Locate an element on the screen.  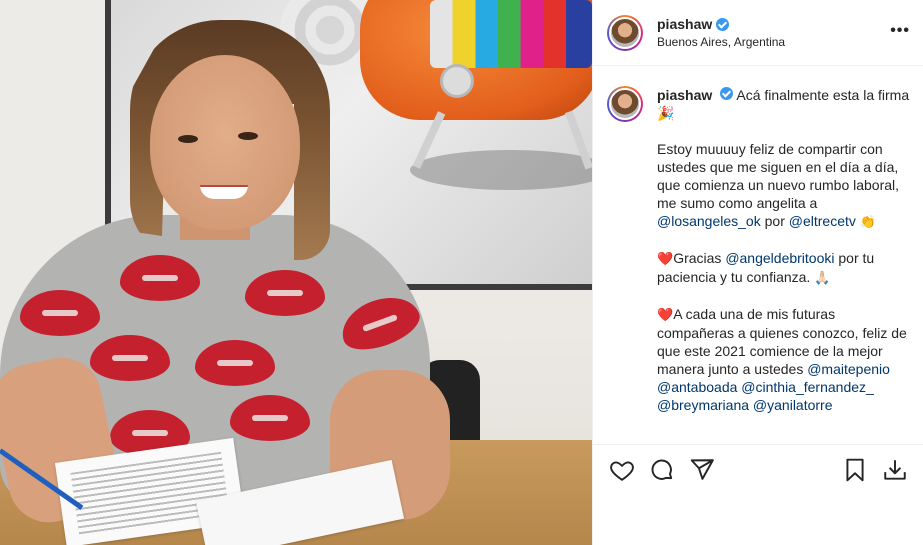
mention-link: @angeldebritooki is located at coordinates (779, 258).